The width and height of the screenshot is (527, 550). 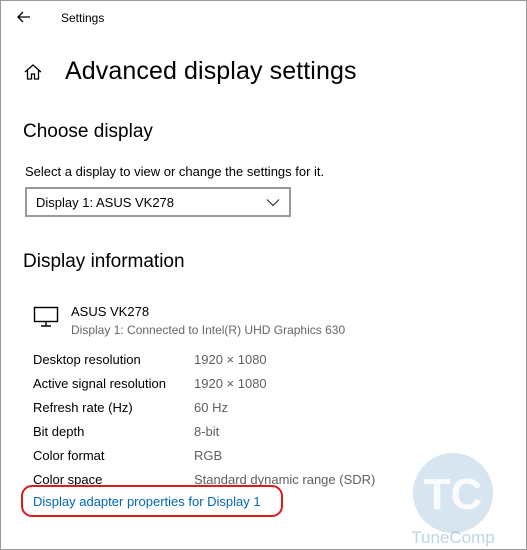 What do you see at coordinates (263, 434) in the screenshot?
I see `info-row-bit-depth: Bit depth 8-bit` at bounding box center [263, 434].